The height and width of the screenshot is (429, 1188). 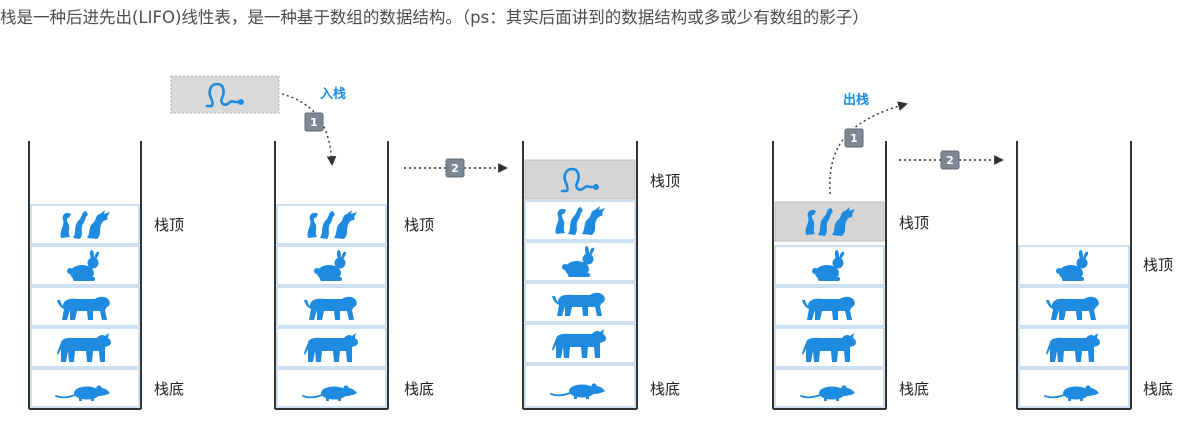 I want to click on stack-1: 栈顶 栈底, so click(x=106, y=275).